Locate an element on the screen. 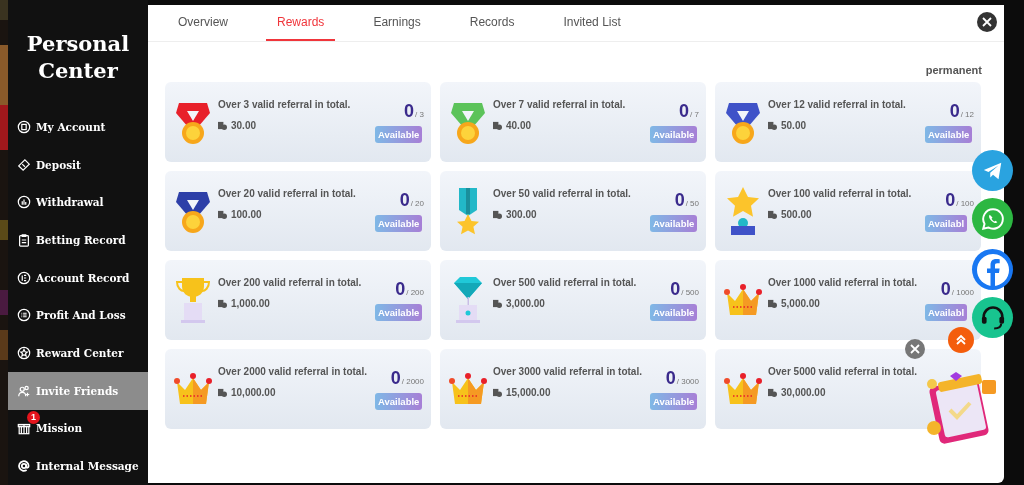 This screenshot has width=1024, height=485. reward-title: Over 20 valid referral in total. is located at coordinates (287, 193).